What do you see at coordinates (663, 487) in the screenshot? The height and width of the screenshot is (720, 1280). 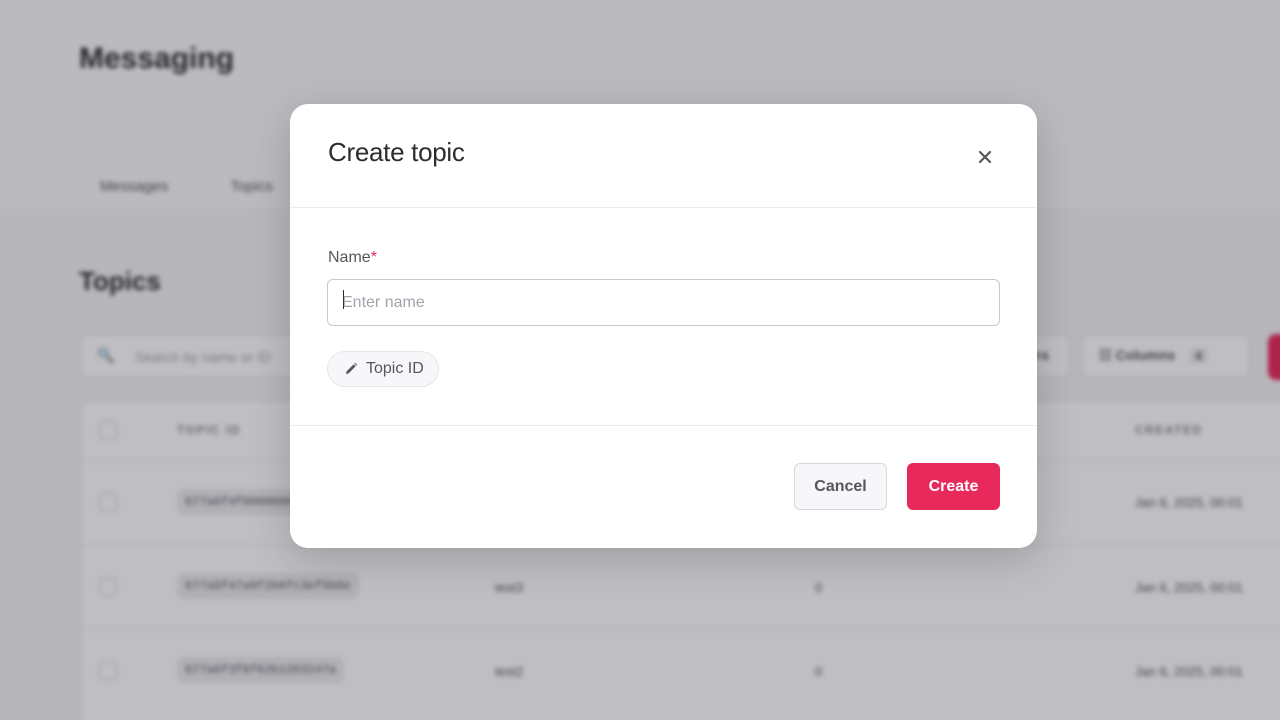 I see `dialog-footer: Cancel Create` at bounding box center [663, 487].